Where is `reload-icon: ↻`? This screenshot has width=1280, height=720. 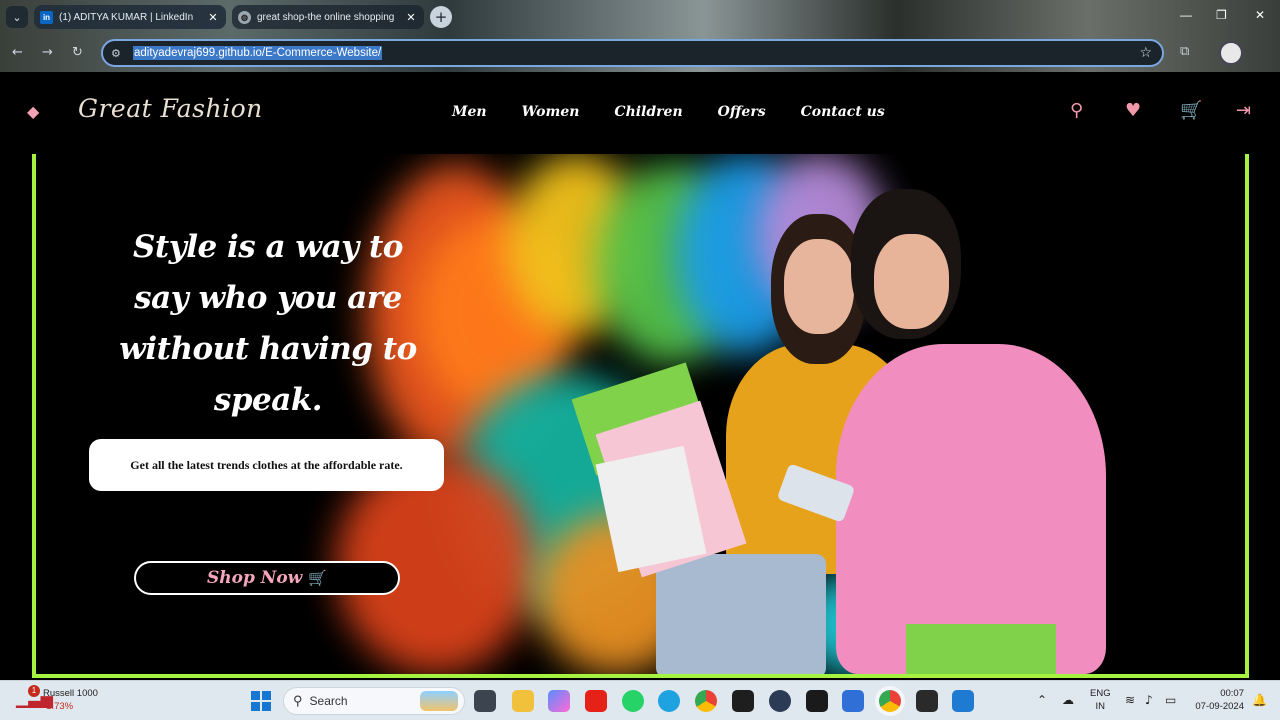 reload-icon: ↻ is located at coordinates (77, 52).